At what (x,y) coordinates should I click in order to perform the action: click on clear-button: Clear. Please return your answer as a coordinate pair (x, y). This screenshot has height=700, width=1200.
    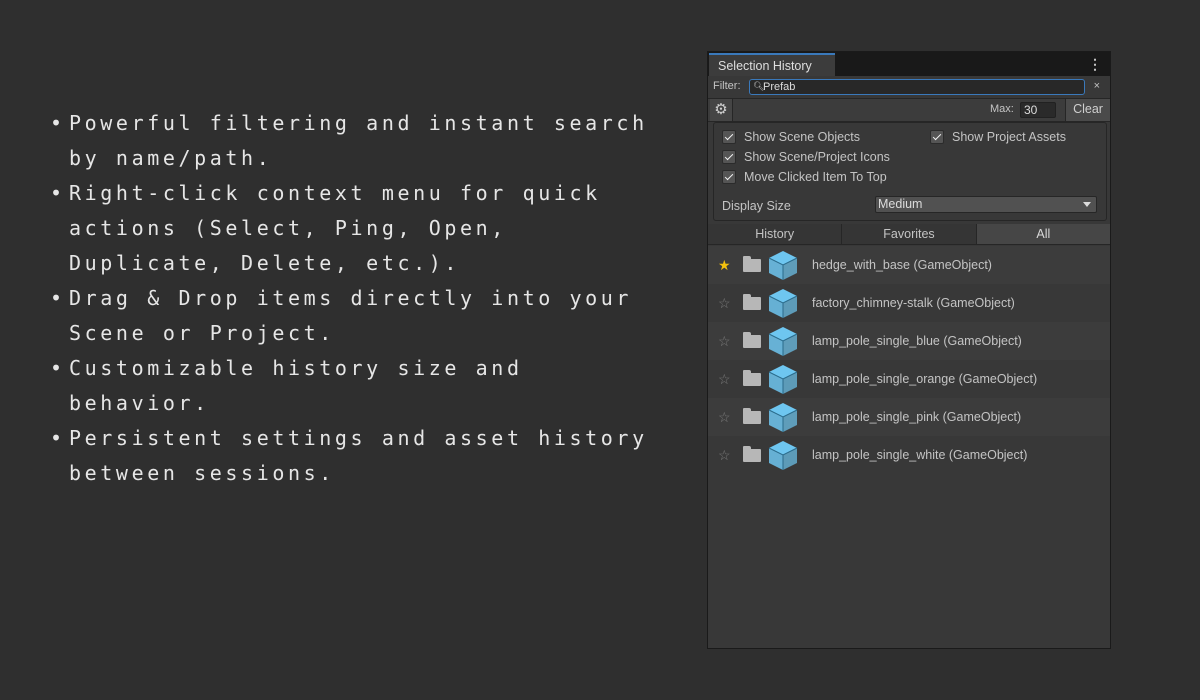
    Looking at the image, I should click on (1087, 110).